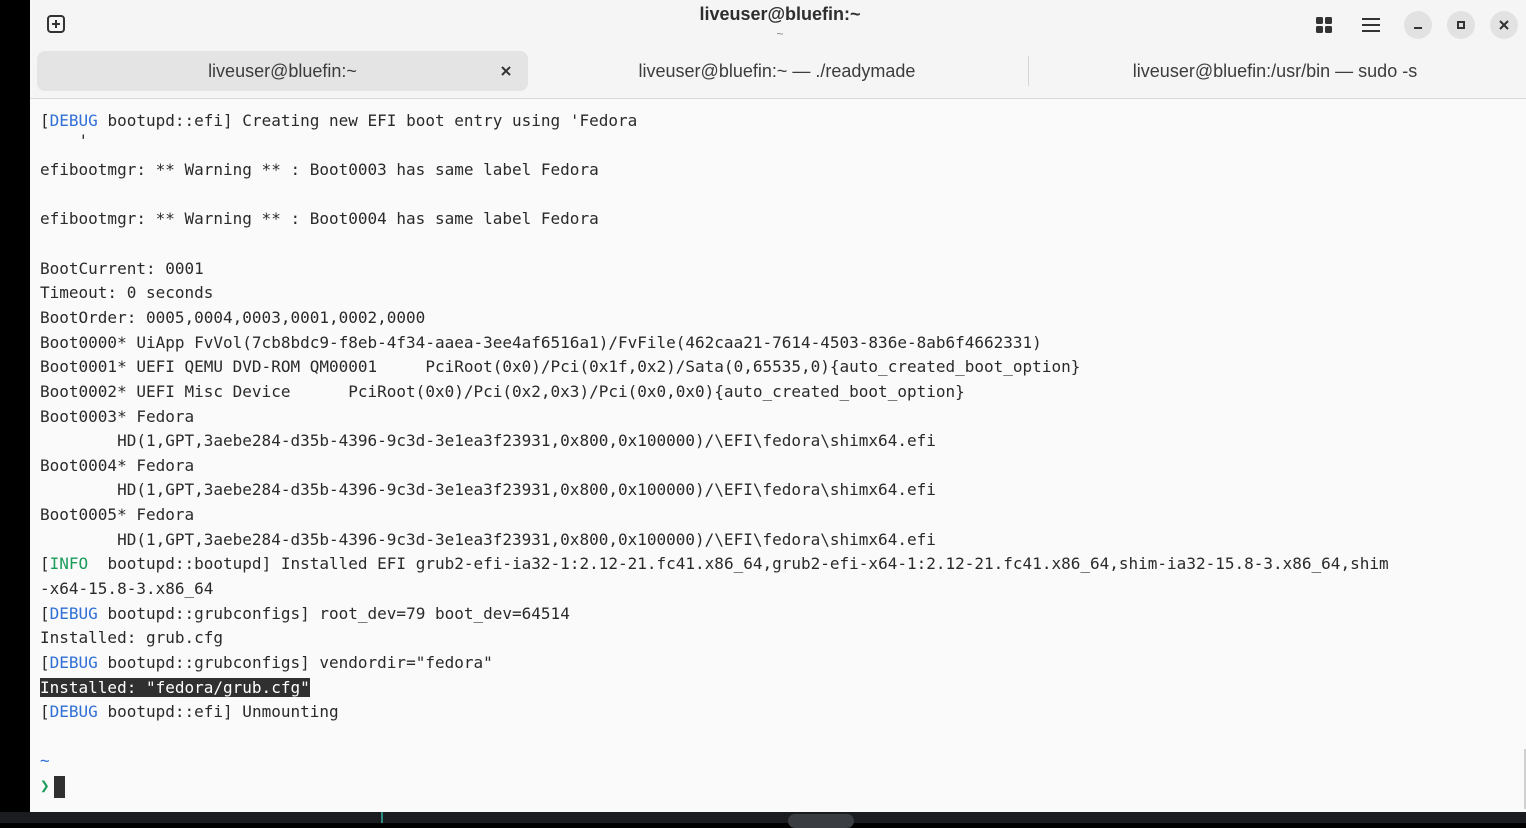 The height and width of the screenshot is (828, 1526). Describe the element at coordinates (69, 563) in the screenshot. I see `info-tag: INFO` at that location.